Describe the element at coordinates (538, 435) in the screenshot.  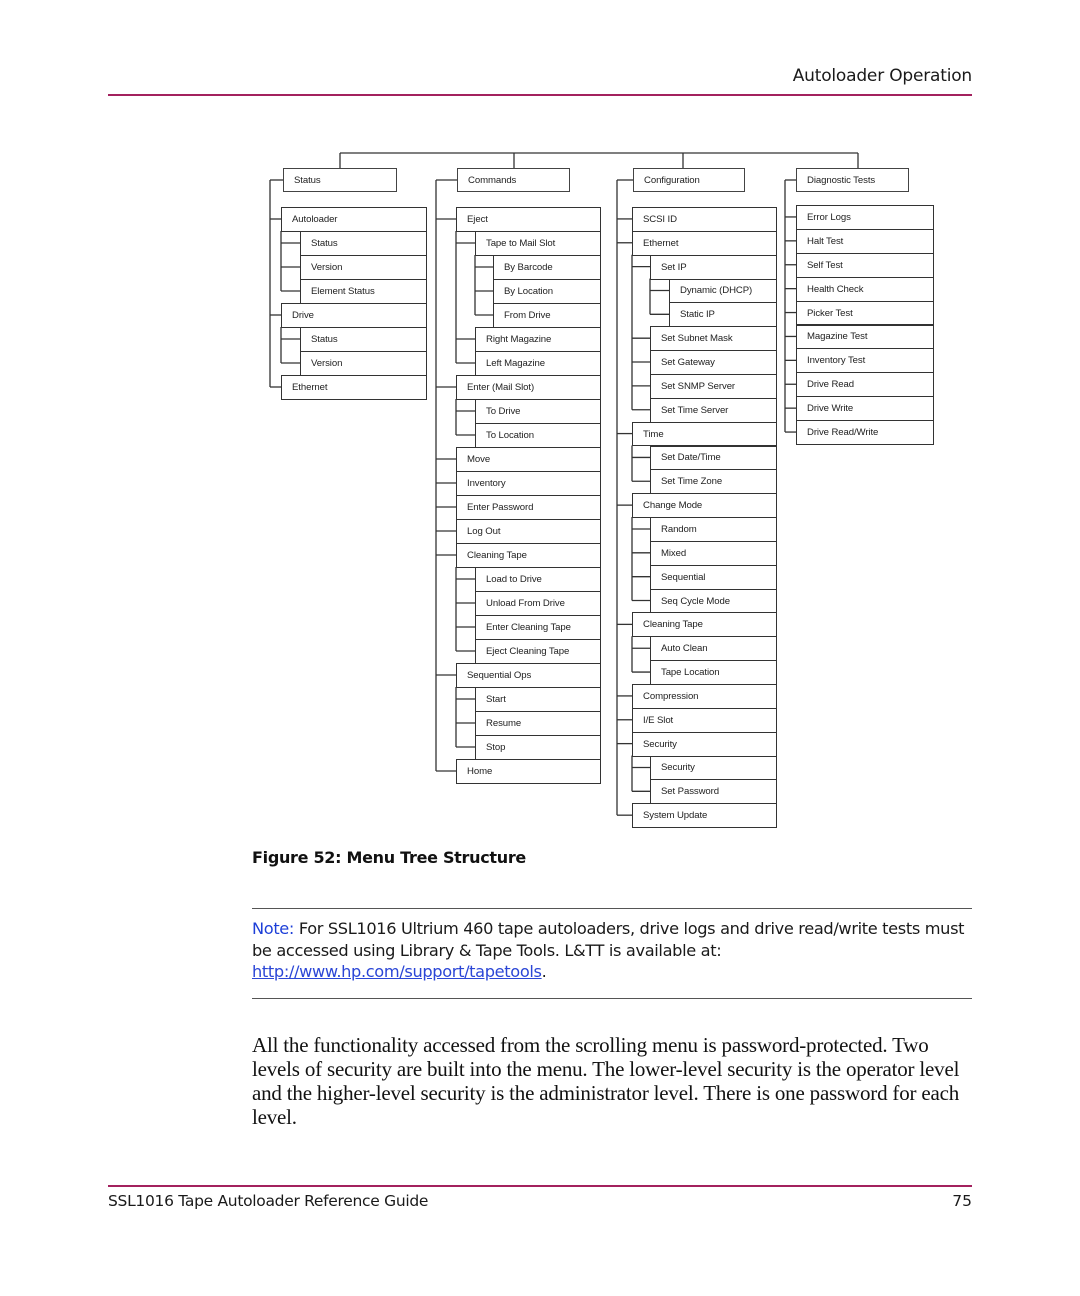
I see `menu-item-to-location: To Location` at that location.